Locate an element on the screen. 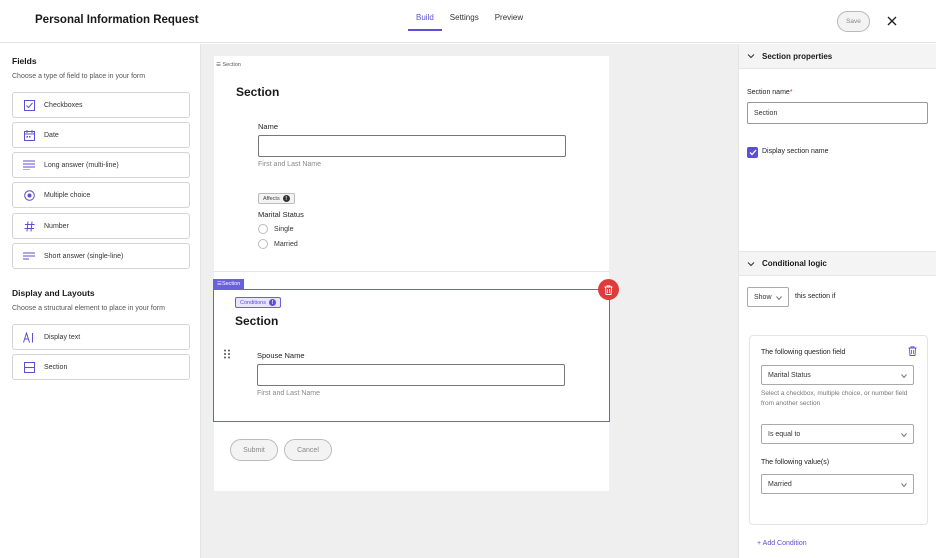  mode-tabs: Build Settings Preview is located at coordinates (469, 21).